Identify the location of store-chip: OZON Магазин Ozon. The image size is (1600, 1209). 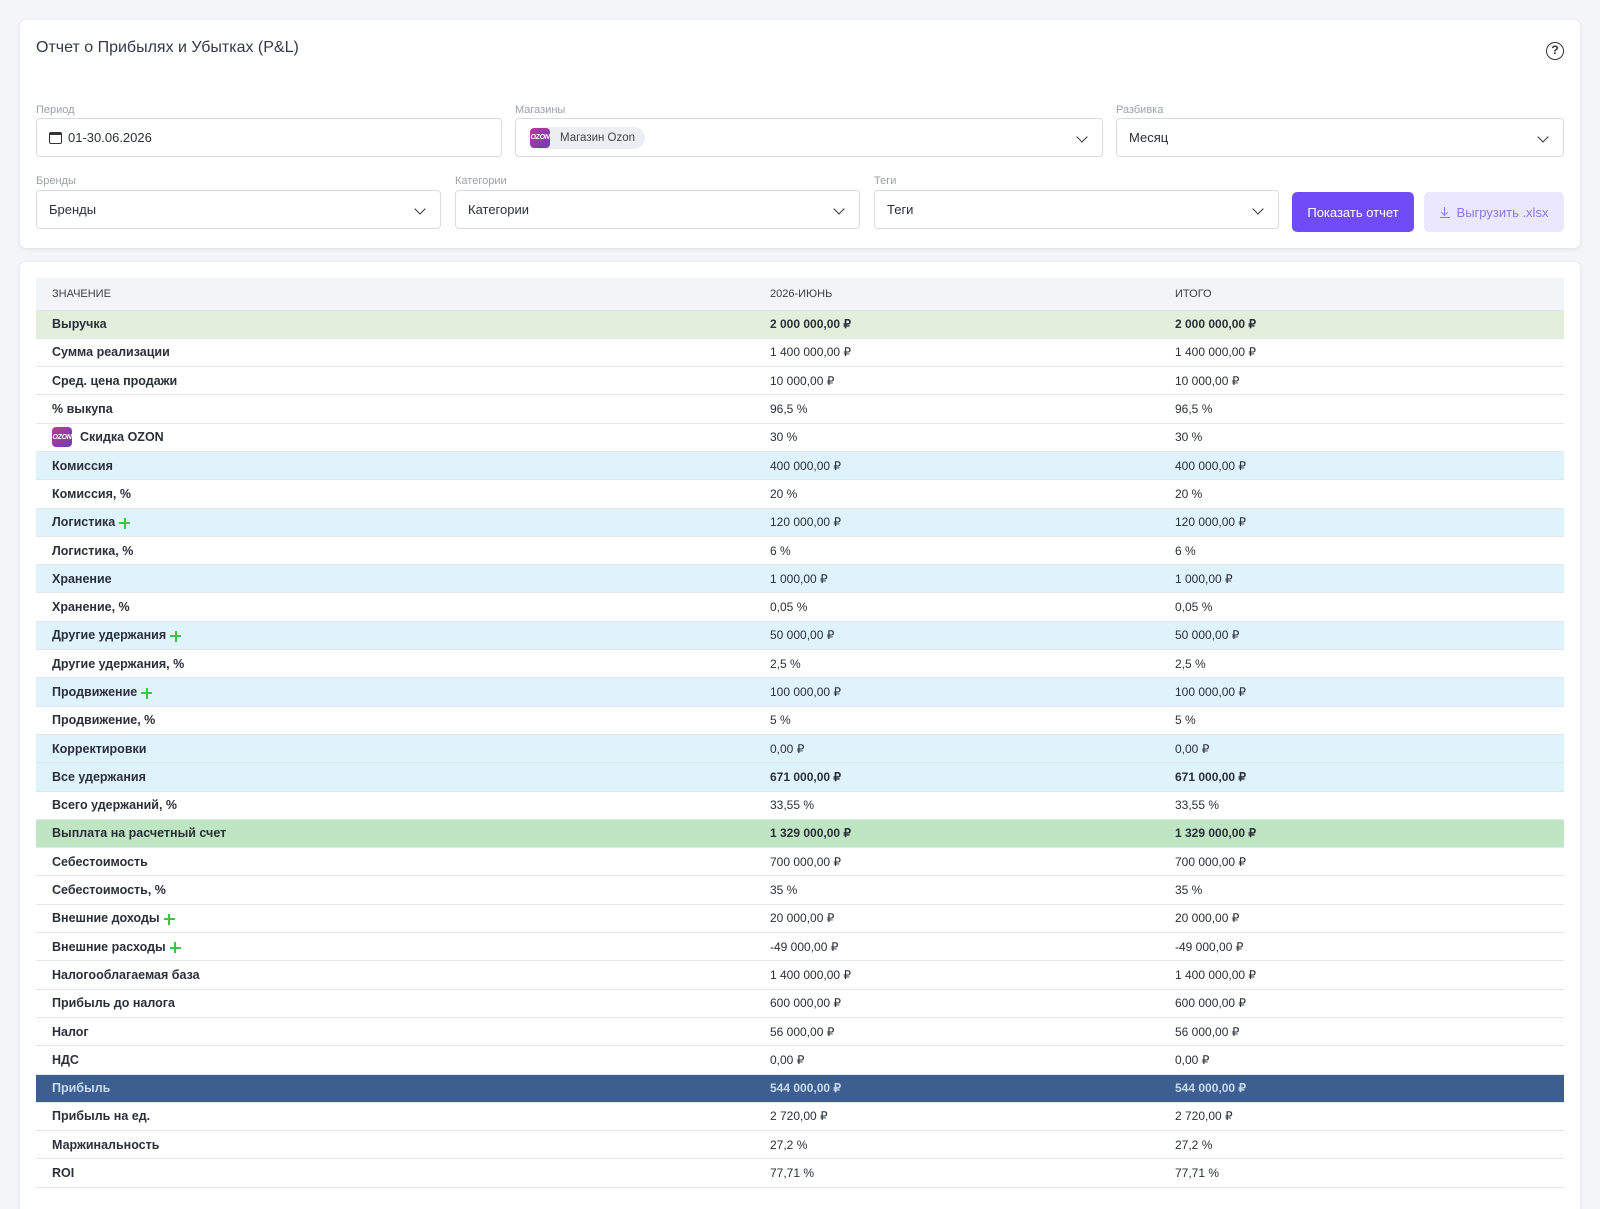
(588, 137).